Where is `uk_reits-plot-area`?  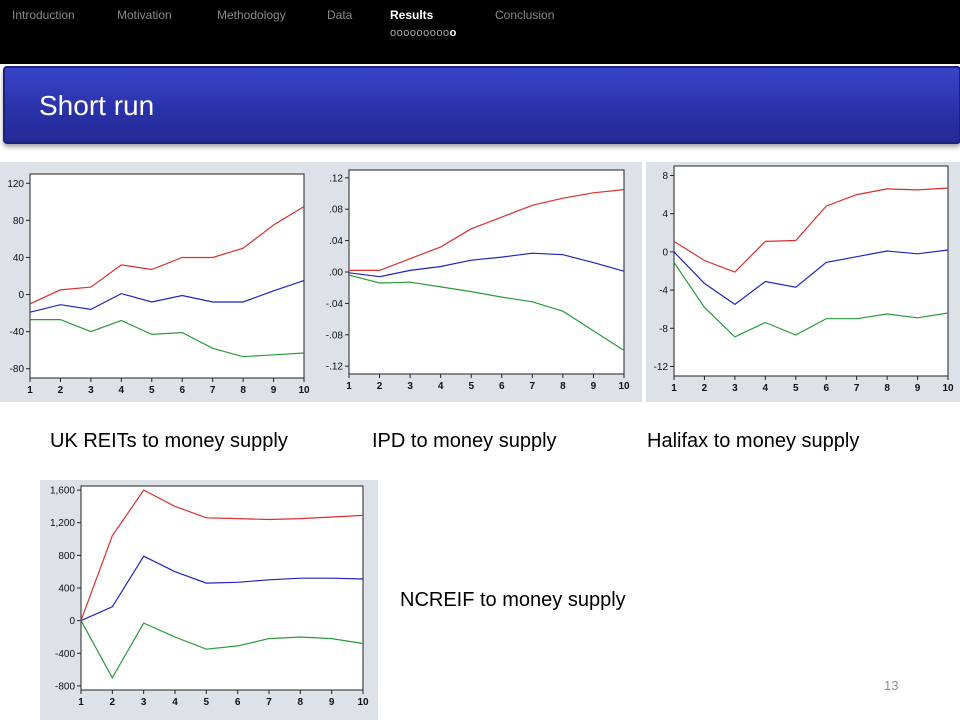 uk_reits-plot-area is located at coordinates (167, 276).